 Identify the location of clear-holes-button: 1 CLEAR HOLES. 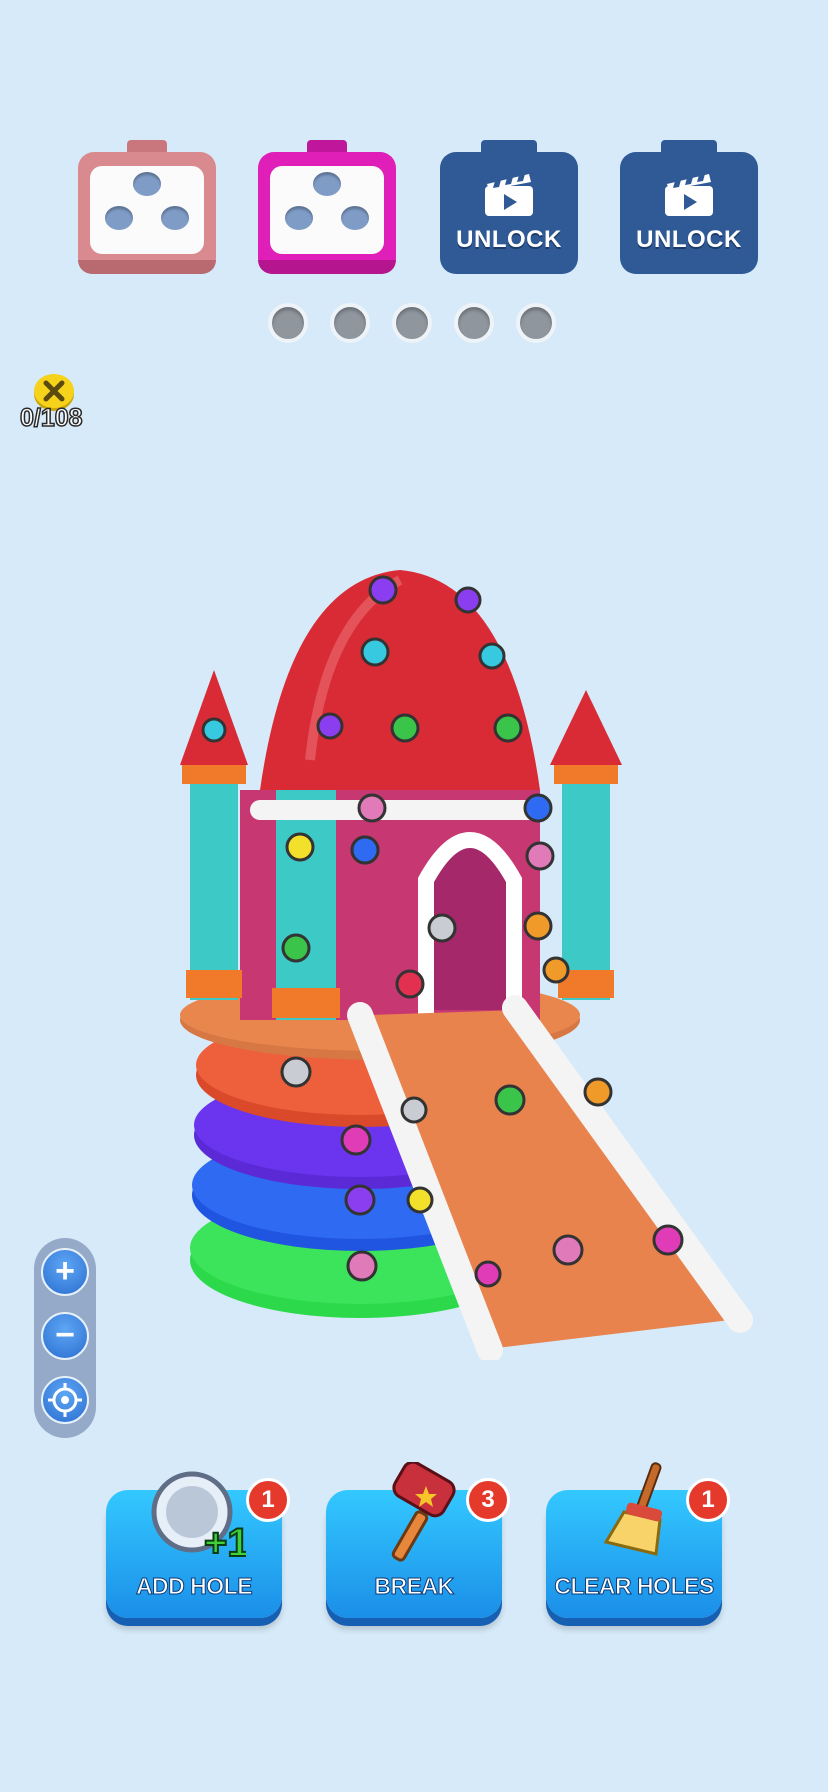
(638, 1540).